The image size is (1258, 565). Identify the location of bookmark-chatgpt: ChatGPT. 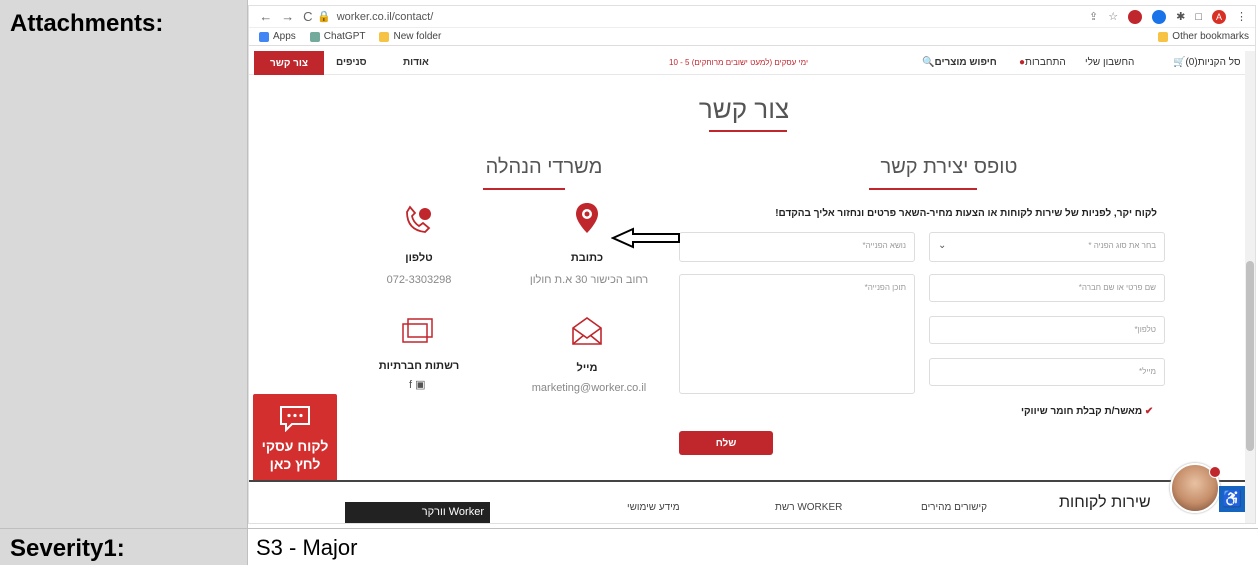
(337, 36).